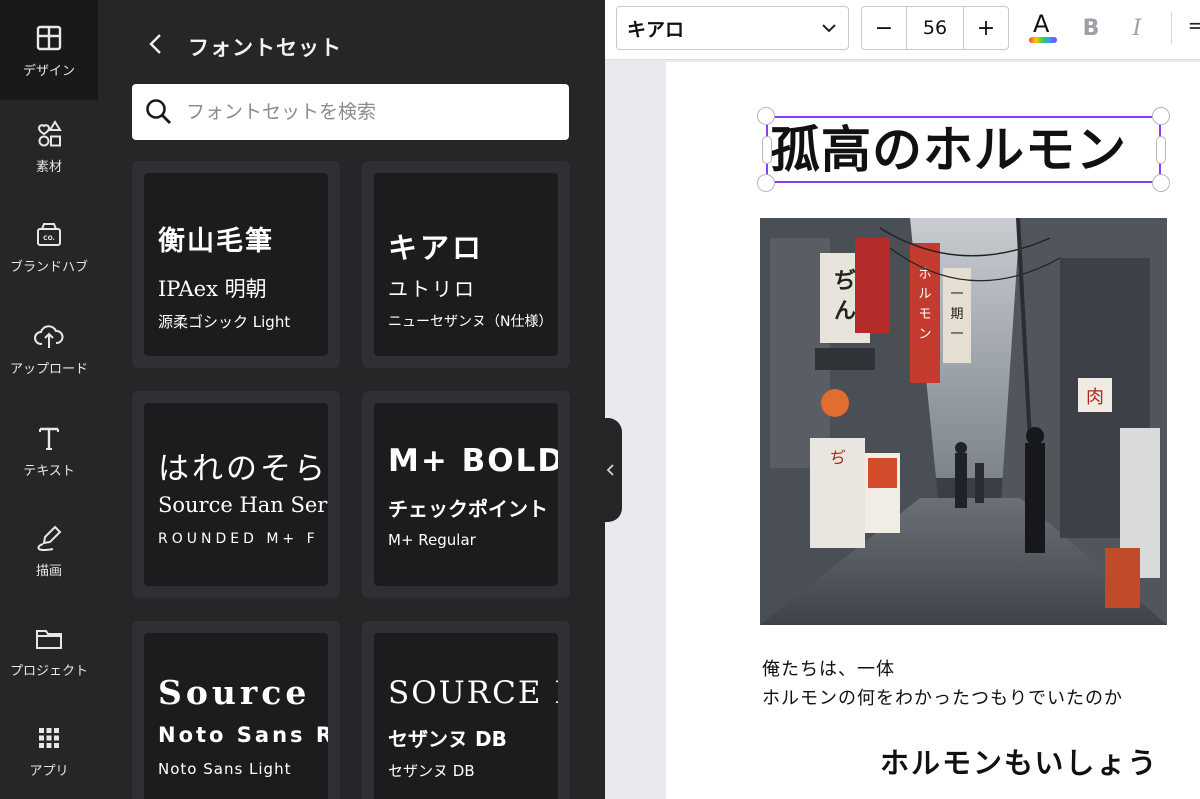  I want to click on align-icon, so click(1194, 25).